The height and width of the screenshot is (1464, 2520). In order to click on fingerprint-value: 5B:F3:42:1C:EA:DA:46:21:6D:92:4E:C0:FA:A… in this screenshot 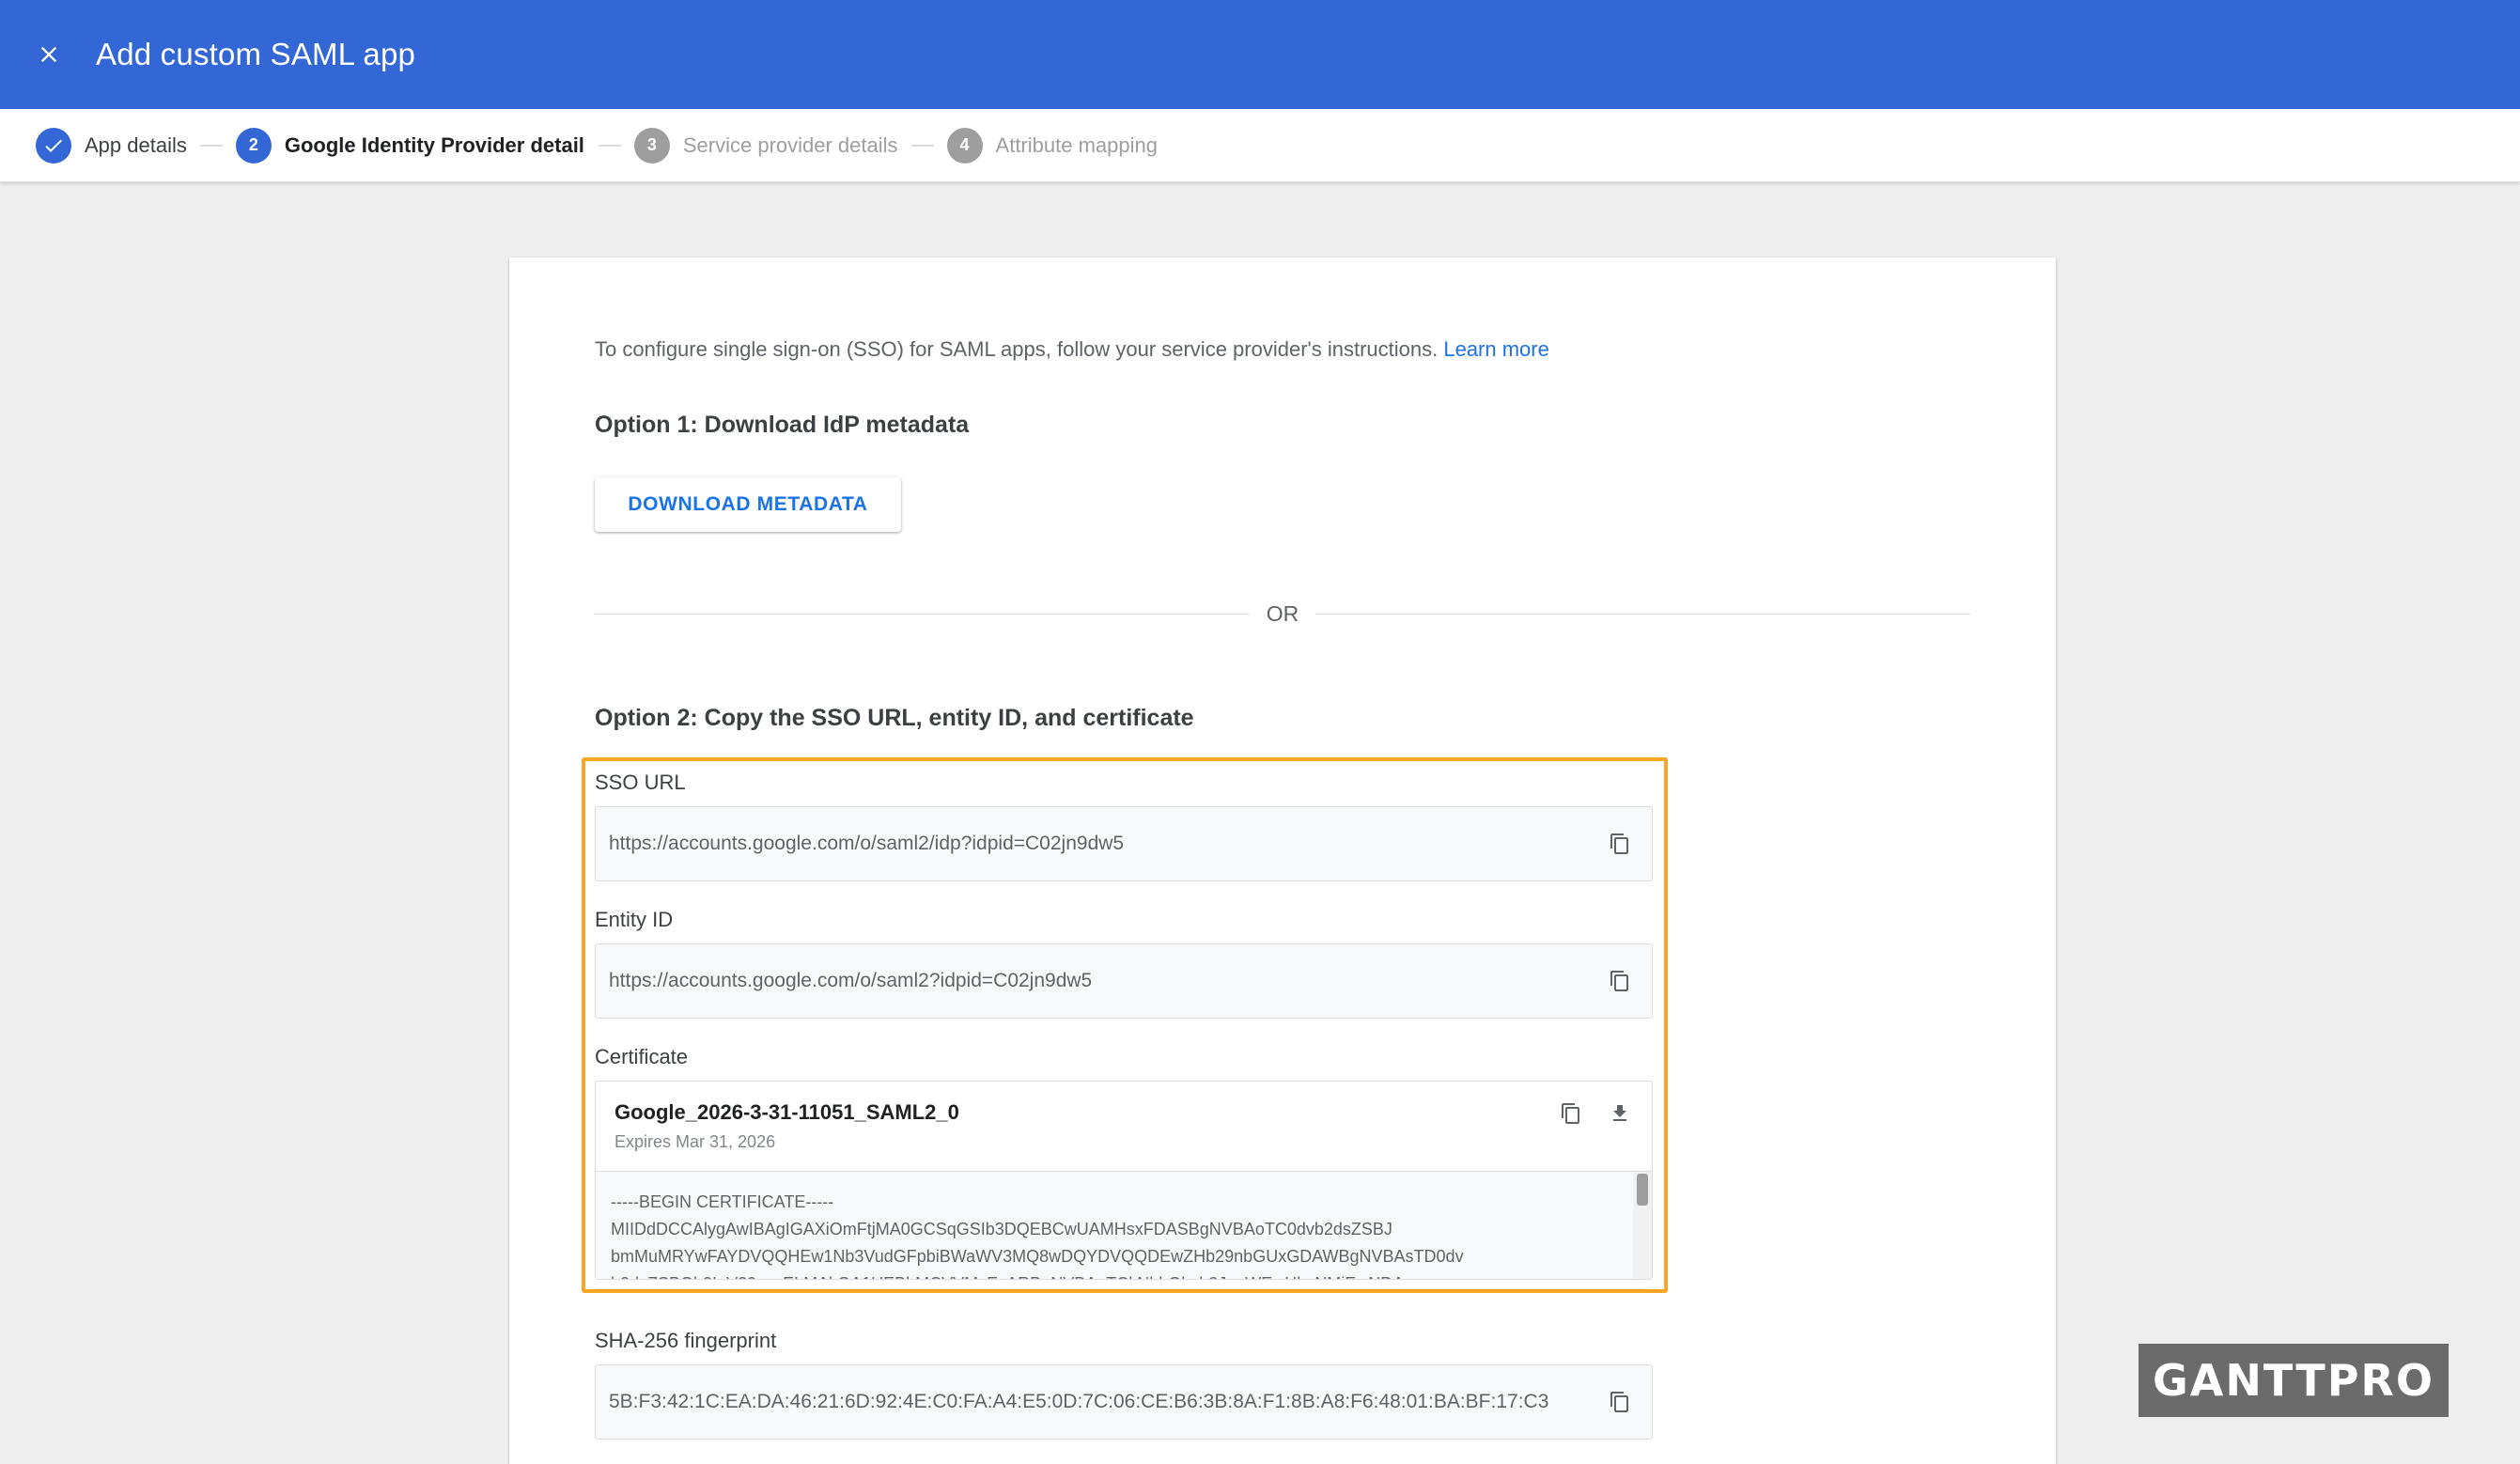, I will do `click(1105, 1402)`.